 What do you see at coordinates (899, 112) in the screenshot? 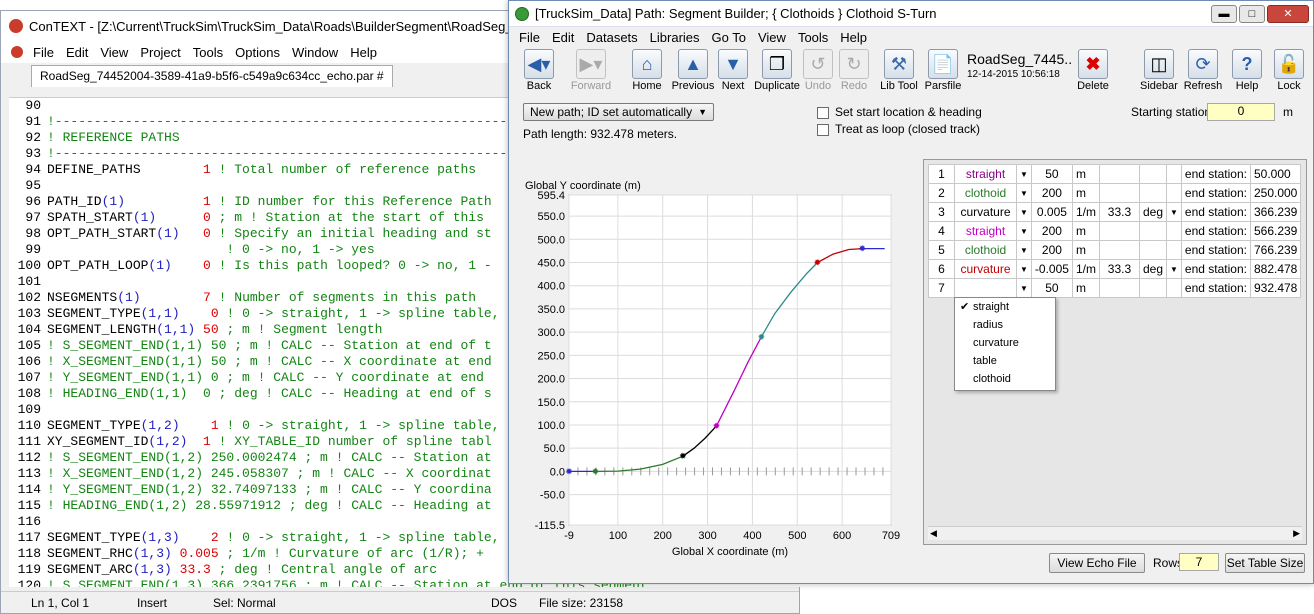
I see `start-location-option: Set start location & heading` at bounding box center [899, 112].